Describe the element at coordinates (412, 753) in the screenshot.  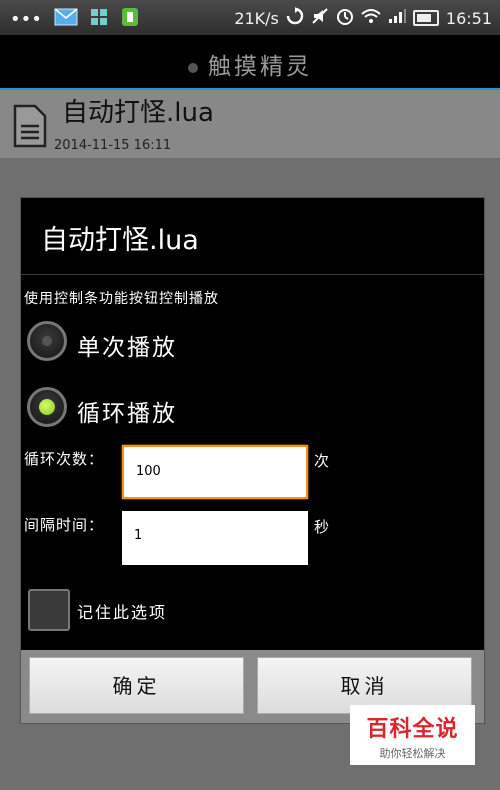
I see `watermark-slogan: 助你轻松解决` at that location.